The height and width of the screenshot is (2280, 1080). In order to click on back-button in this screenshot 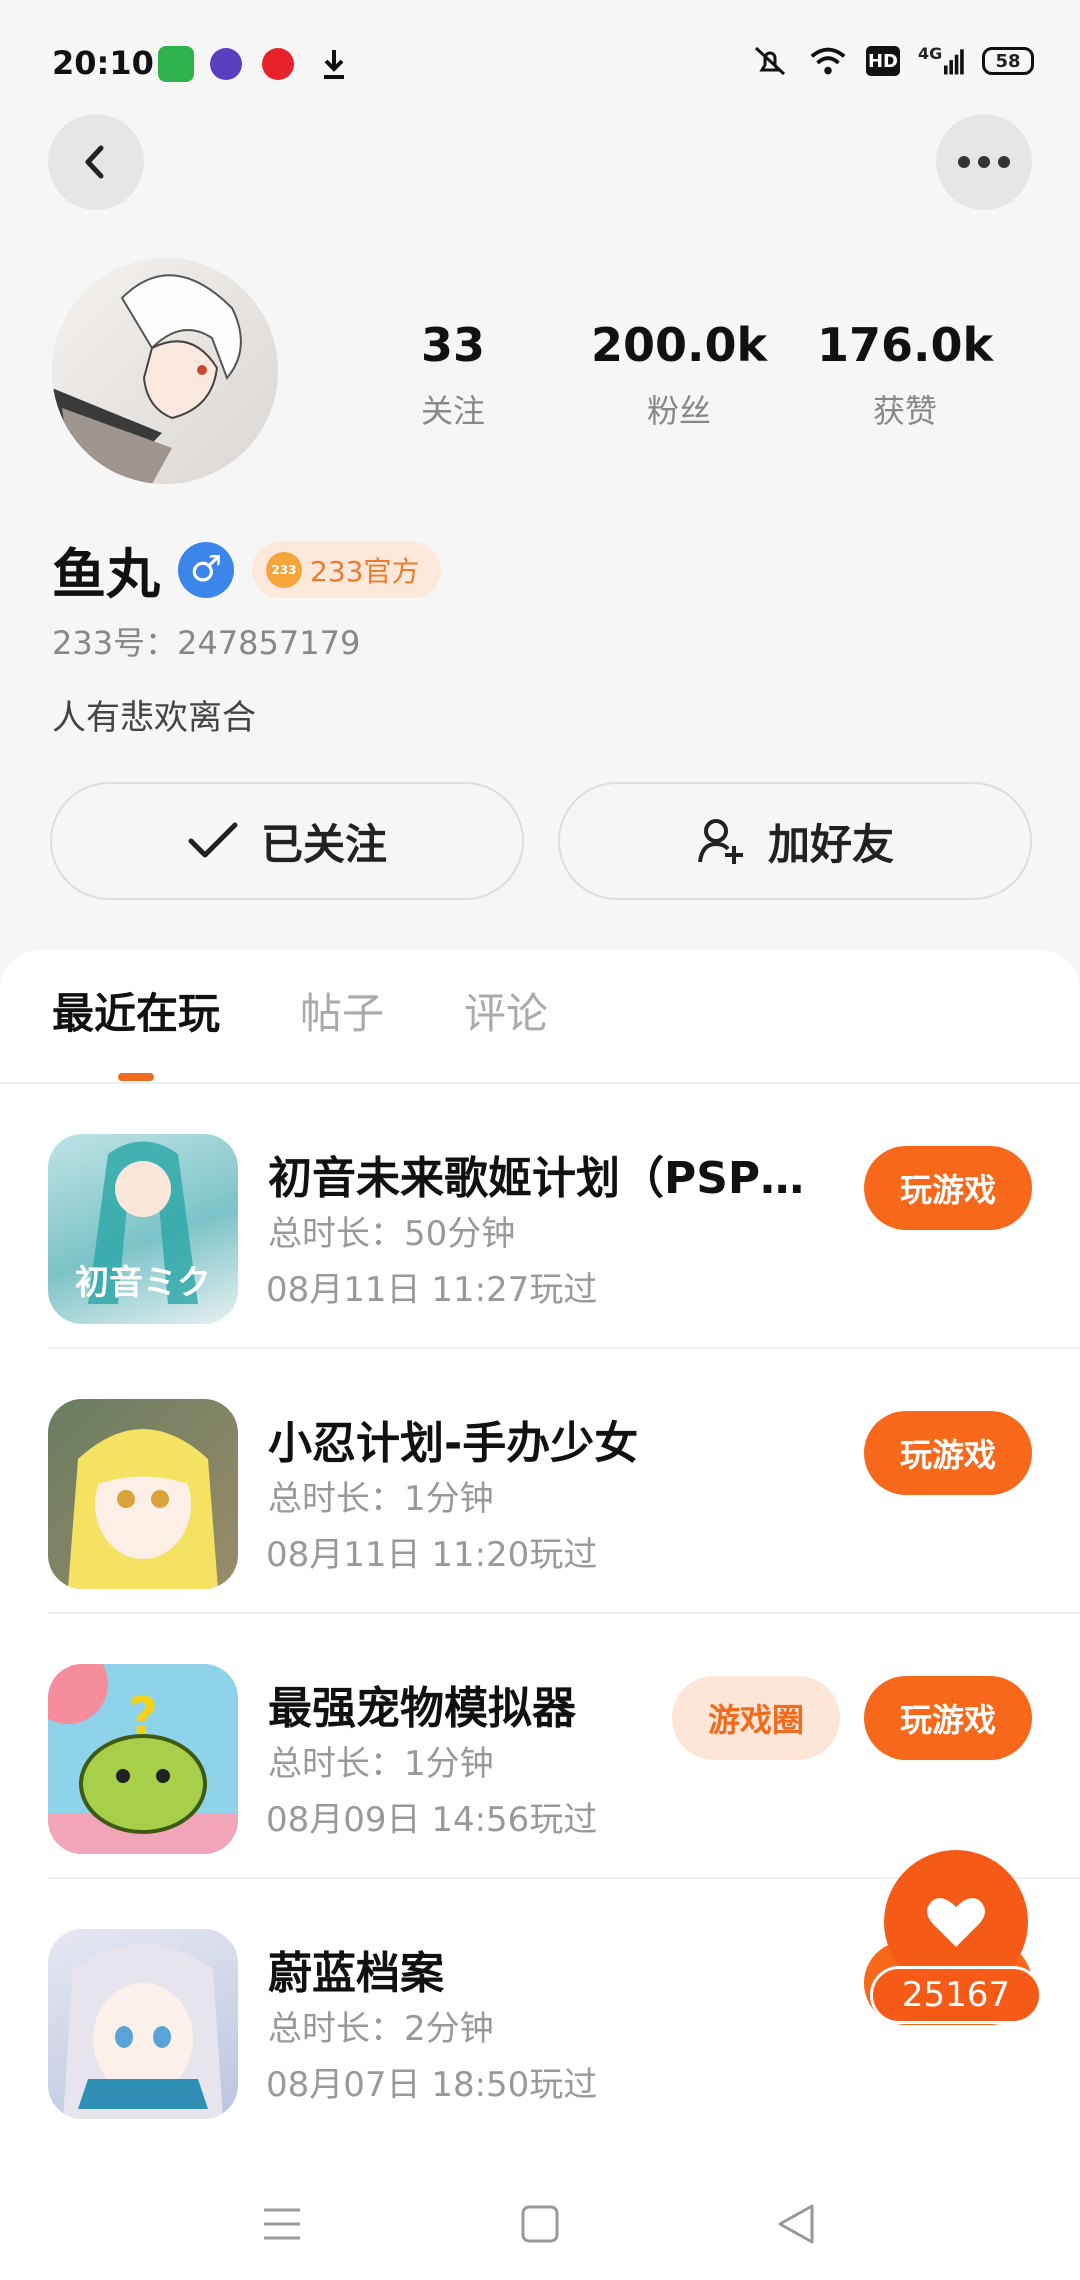, I will do `click(96, 162)`.